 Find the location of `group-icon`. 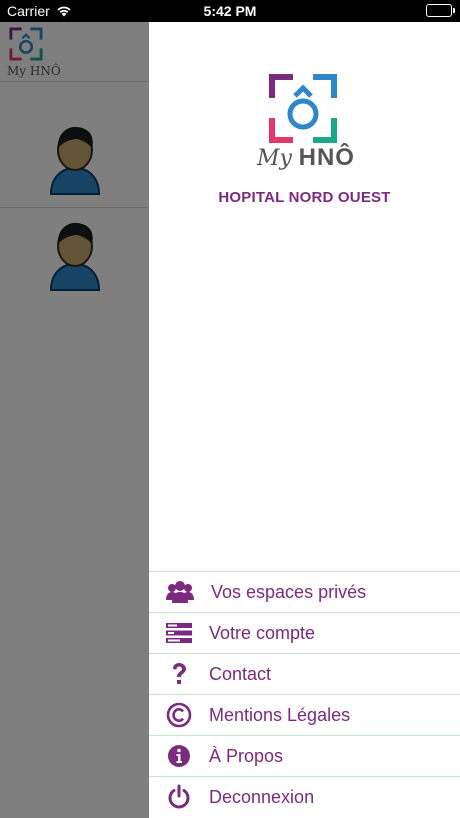

group-icon is located at coordinates (180, 592).